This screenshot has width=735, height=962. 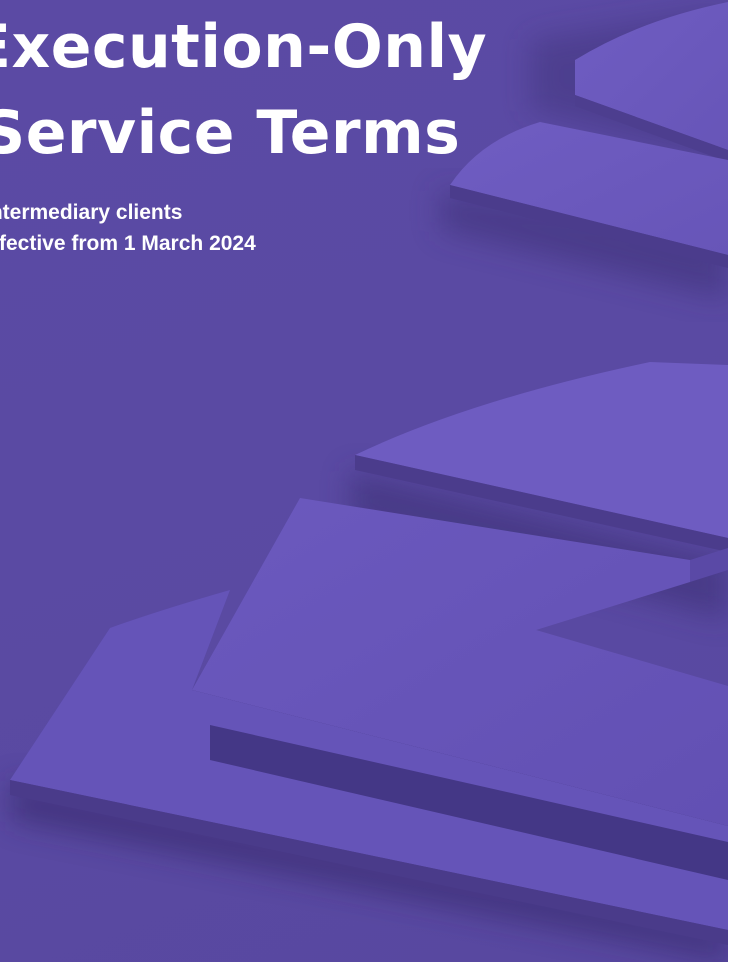 I want to click on document-title-line-2: Service Terms, so click(x=230, y=133).